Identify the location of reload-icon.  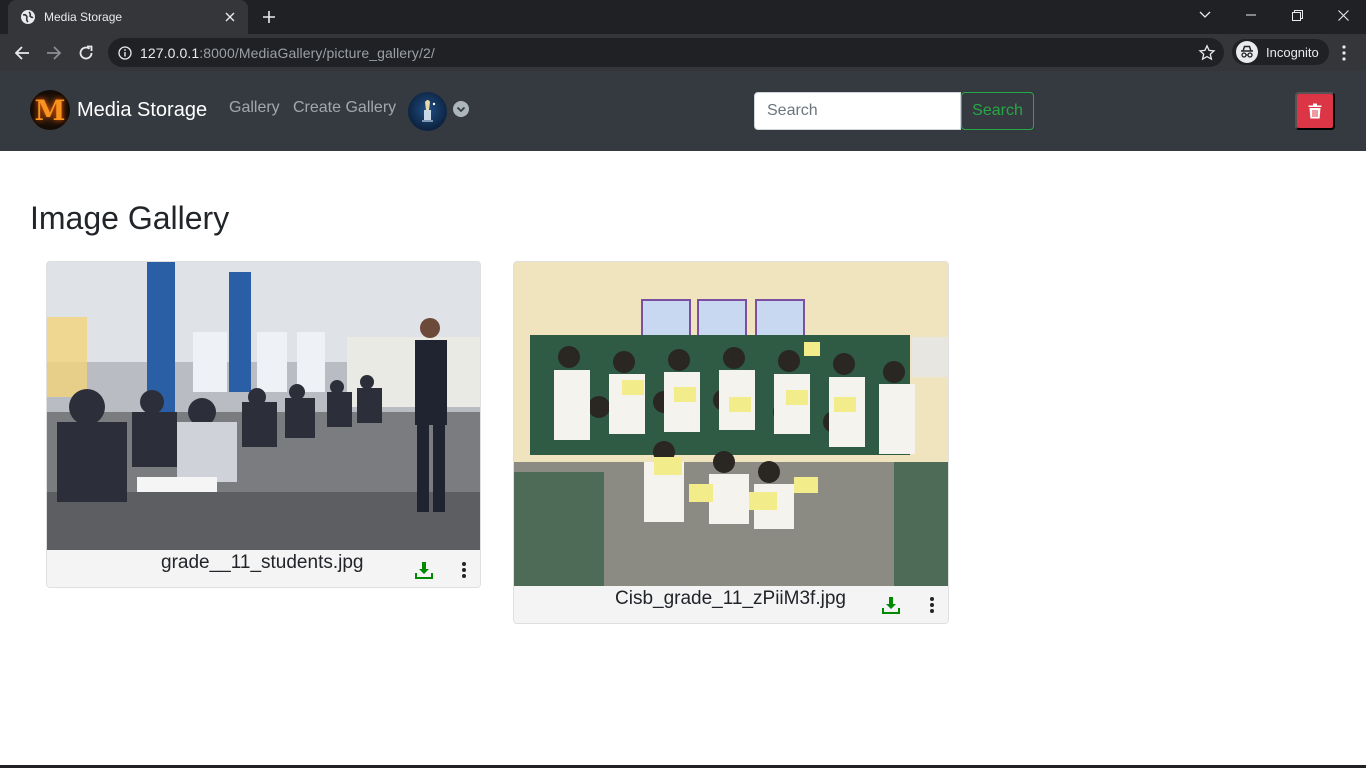
(86, 52).